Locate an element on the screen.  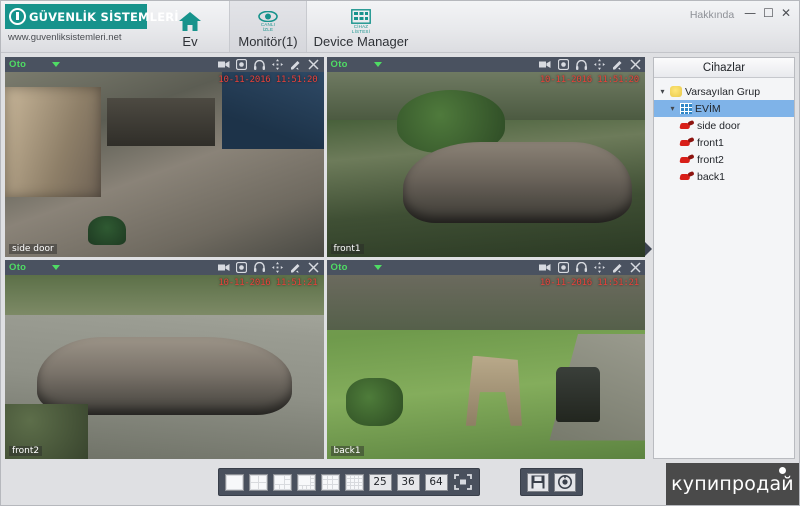
layout-8-button is located at coordinates (306, 482).